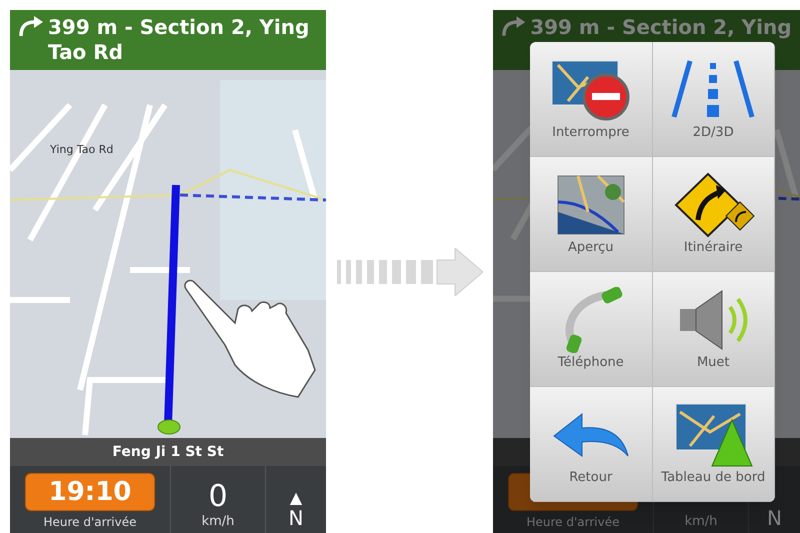 This screenshot has height=533, width=800. What do you see at coordinates (90, 492) in the screenshot?
I see `arrival-time: 19:10` at bounding box center [90, 492].